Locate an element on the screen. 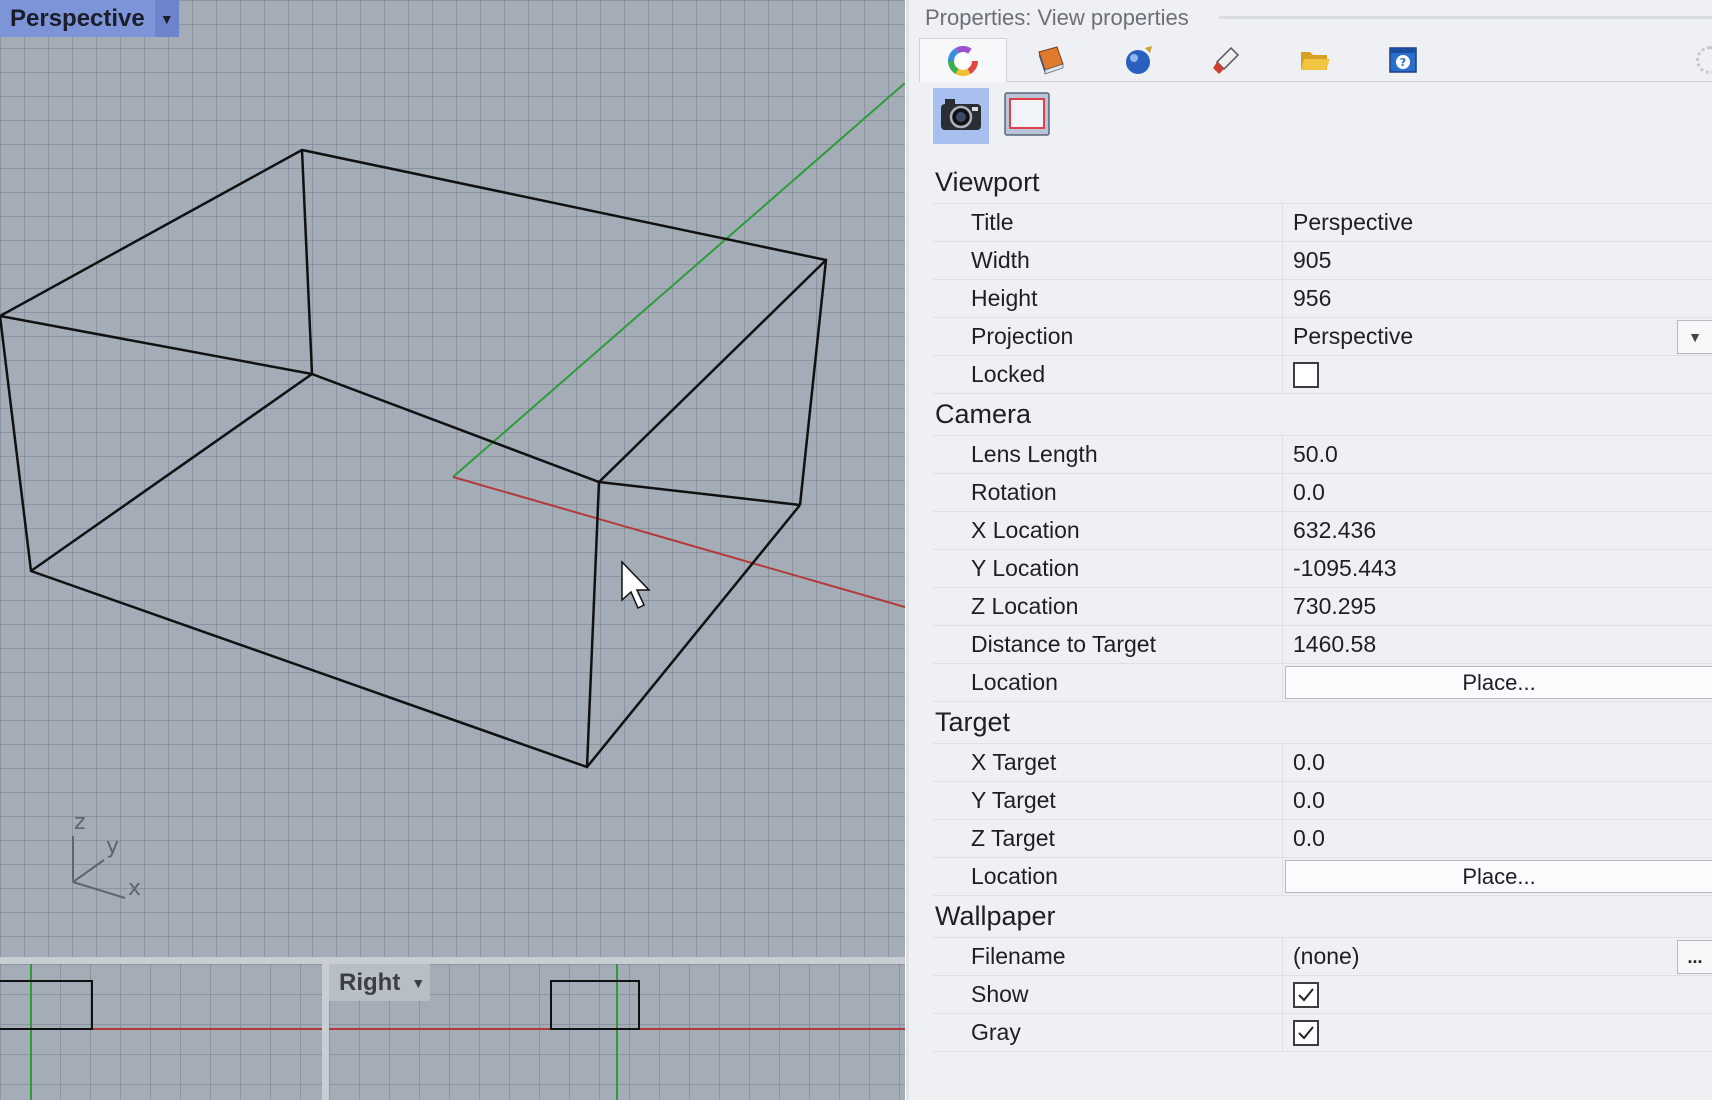 The height and width of the screenshot is (1100, 1712). panel-tabs: ? is located at coordinates (1315, 60).